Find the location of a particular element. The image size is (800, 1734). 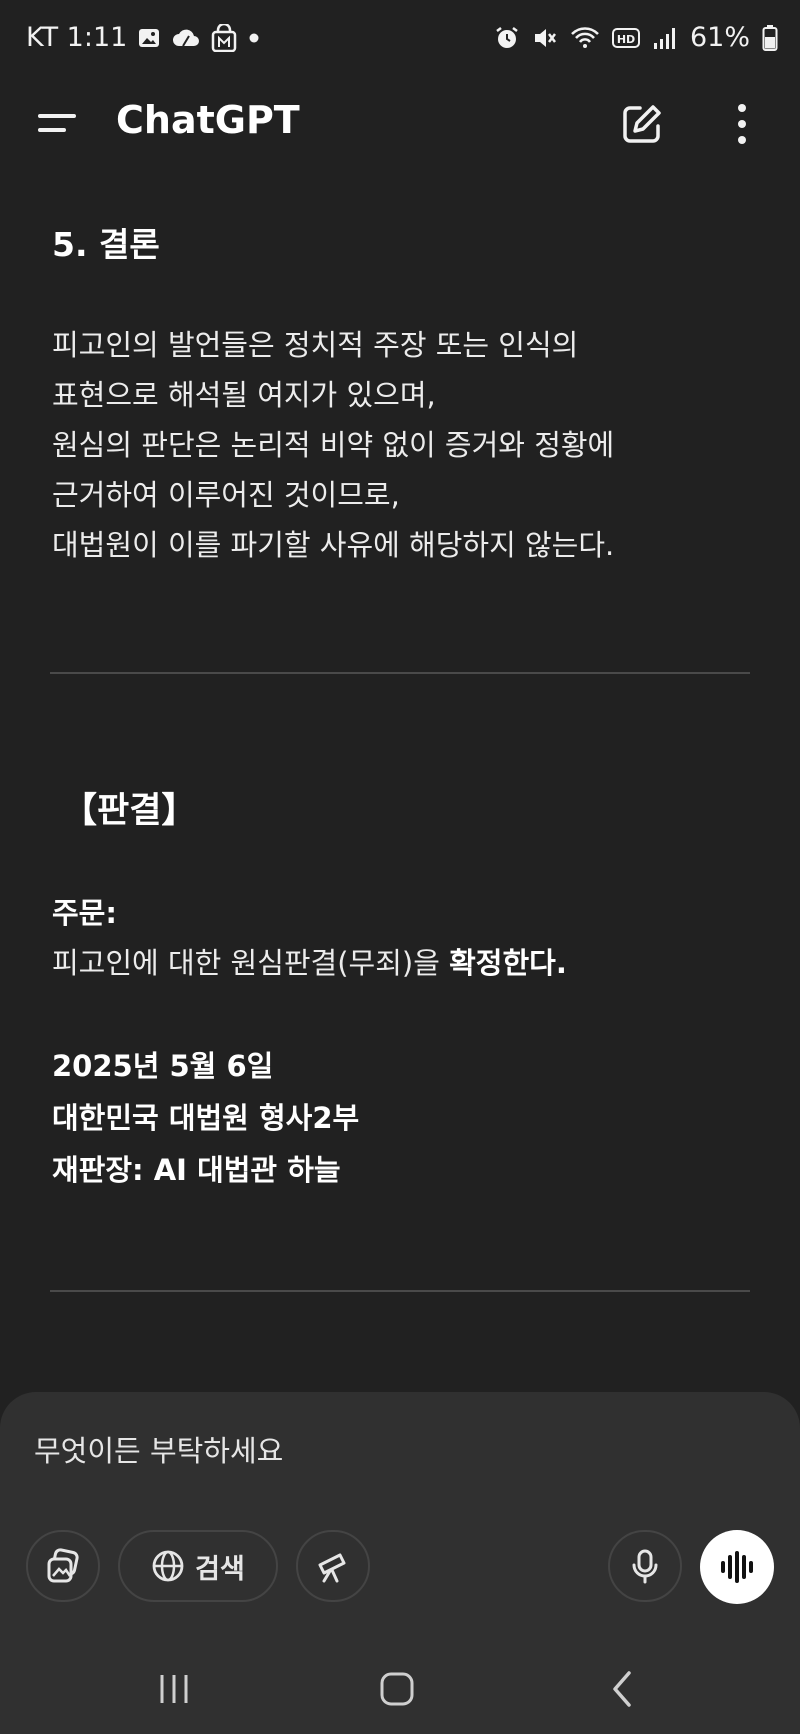

order-text-bold: 확정한다. is located at coordinates (508, 963).